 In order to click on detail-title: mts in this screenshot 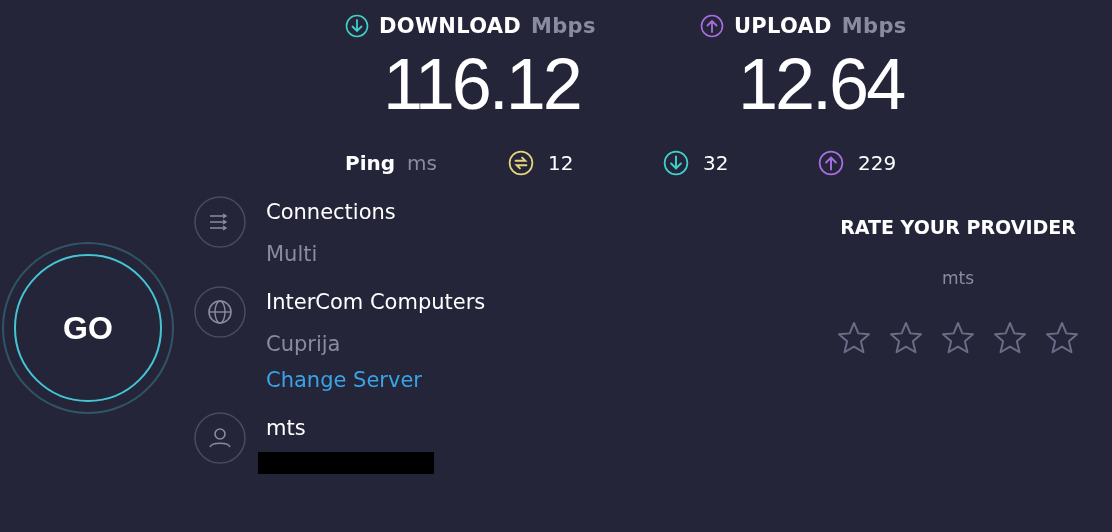, I will do `click(286, 428)`.